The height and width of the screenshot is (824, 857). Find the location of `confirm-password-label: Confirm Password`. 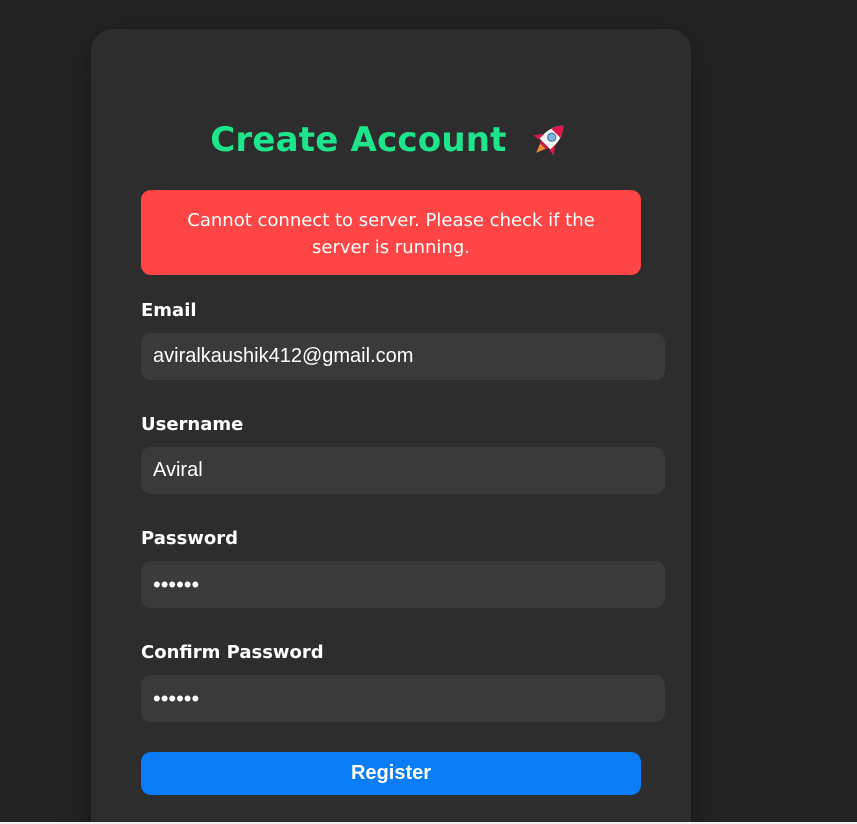

confirm-password-label: Confirm Password is located at coordinates (232, 652).